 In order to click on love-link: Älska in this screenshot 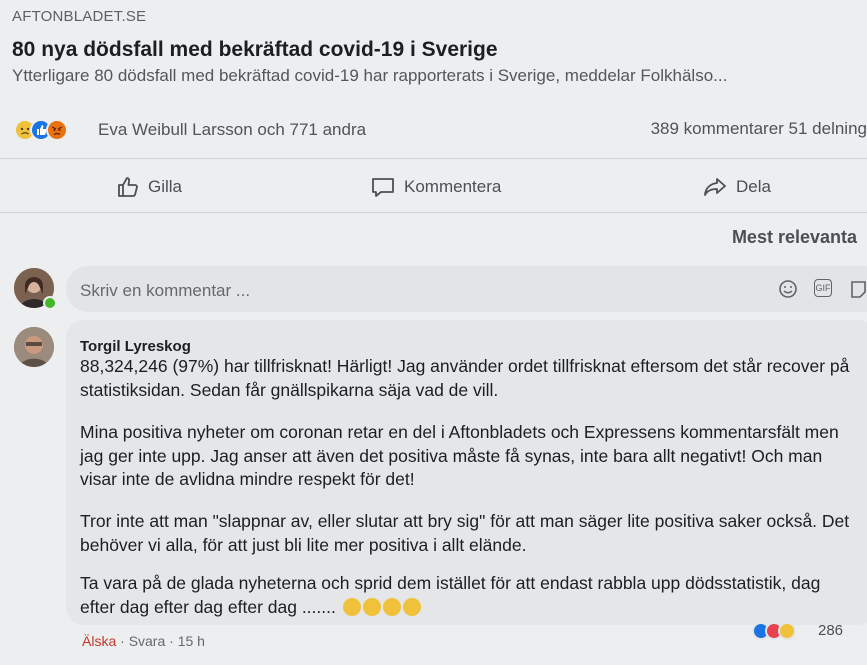, I will do `click(99, 641)`.